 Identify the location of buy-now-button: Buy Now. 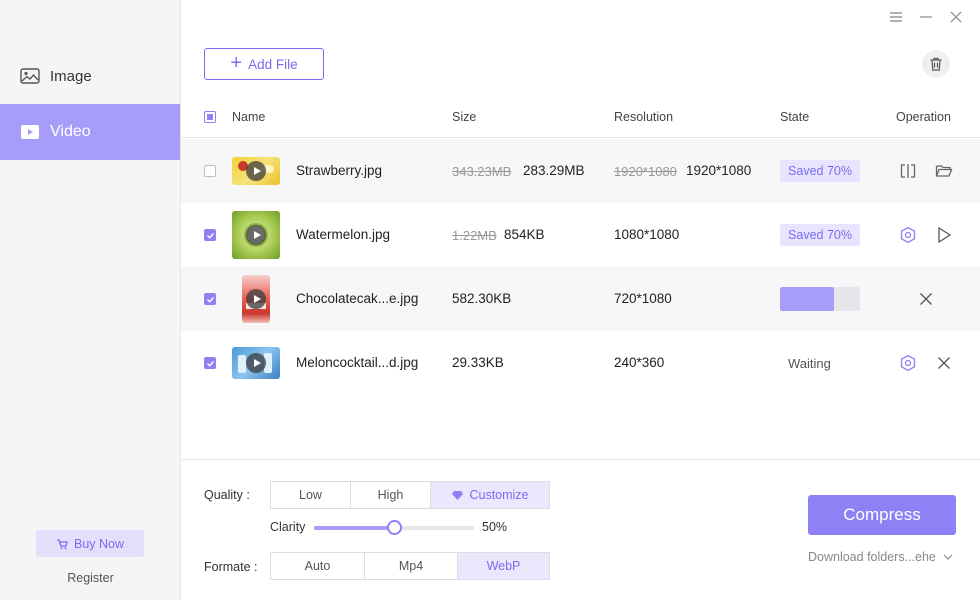
(90, 543).